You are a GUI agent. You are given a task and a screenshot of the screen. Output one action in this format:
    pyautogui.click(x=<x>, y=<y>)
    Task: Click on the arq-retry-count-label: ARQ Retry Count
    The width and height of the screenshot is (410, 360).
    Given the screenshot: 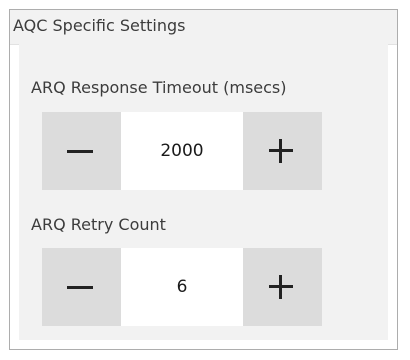 What is the action you would take?
    pyautogui.click(x=98, y=224)
    